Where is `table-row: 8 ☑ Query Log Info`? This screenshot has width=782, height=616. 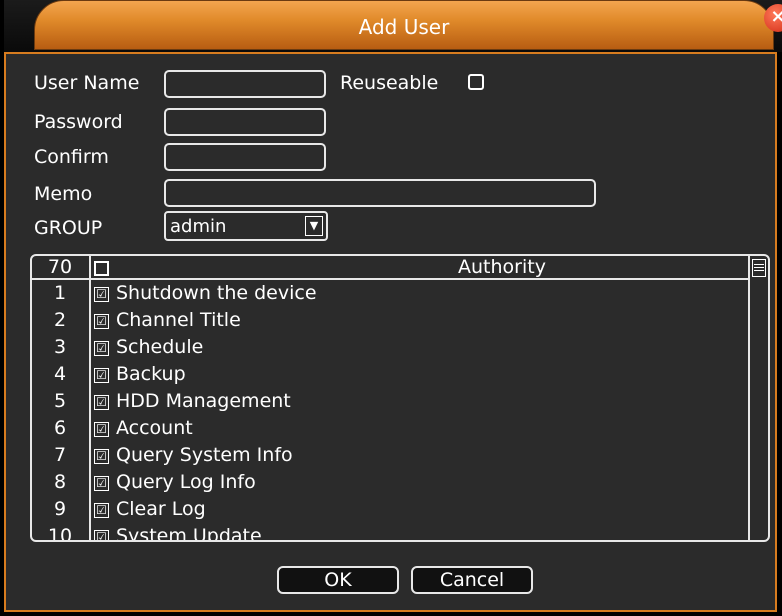 table-row: 8 ☑ Query Log Info is located at coordinates (392, 484).